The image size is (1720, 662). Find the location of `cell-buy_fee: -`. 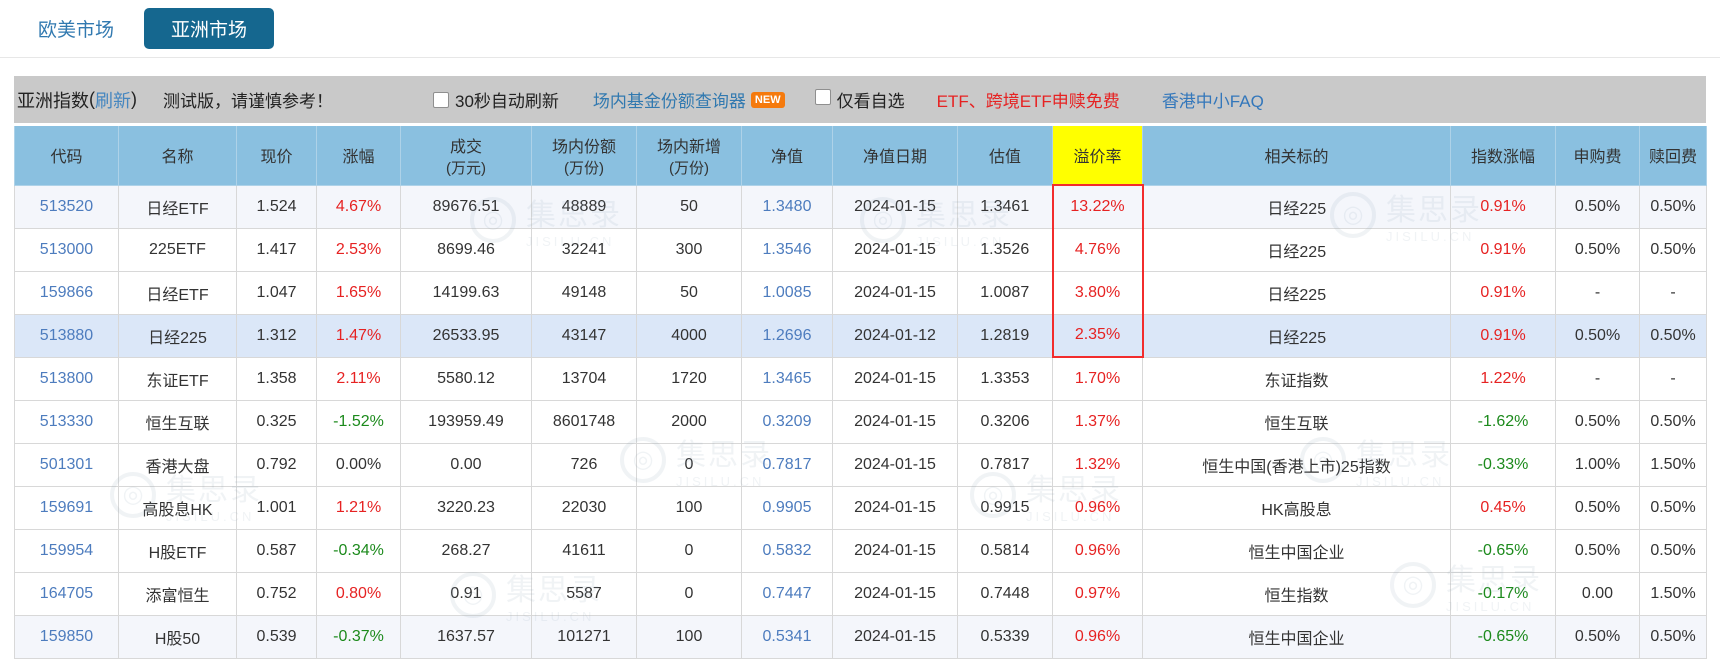

cell-buy_fee: - is located at coordinates (1597, 292).